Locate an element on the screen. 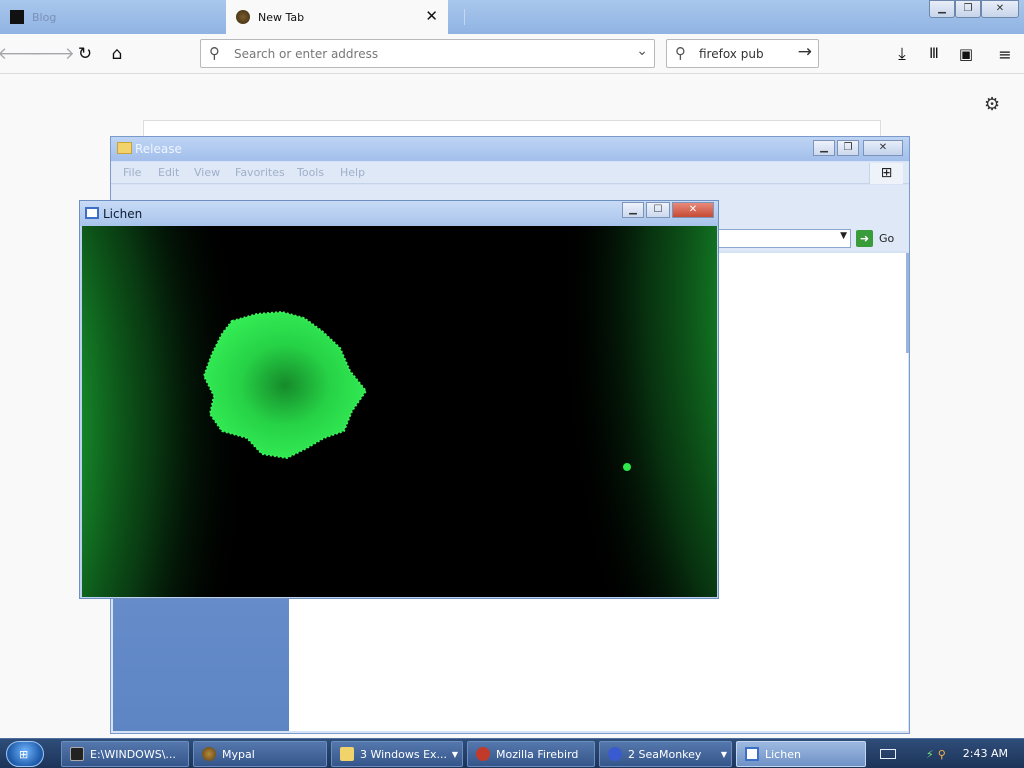 The width and height of the screenshot is (1024, 768). explorer-titlebar: Release ▁ ❐ ✕ is located at coordinates (510, 149).